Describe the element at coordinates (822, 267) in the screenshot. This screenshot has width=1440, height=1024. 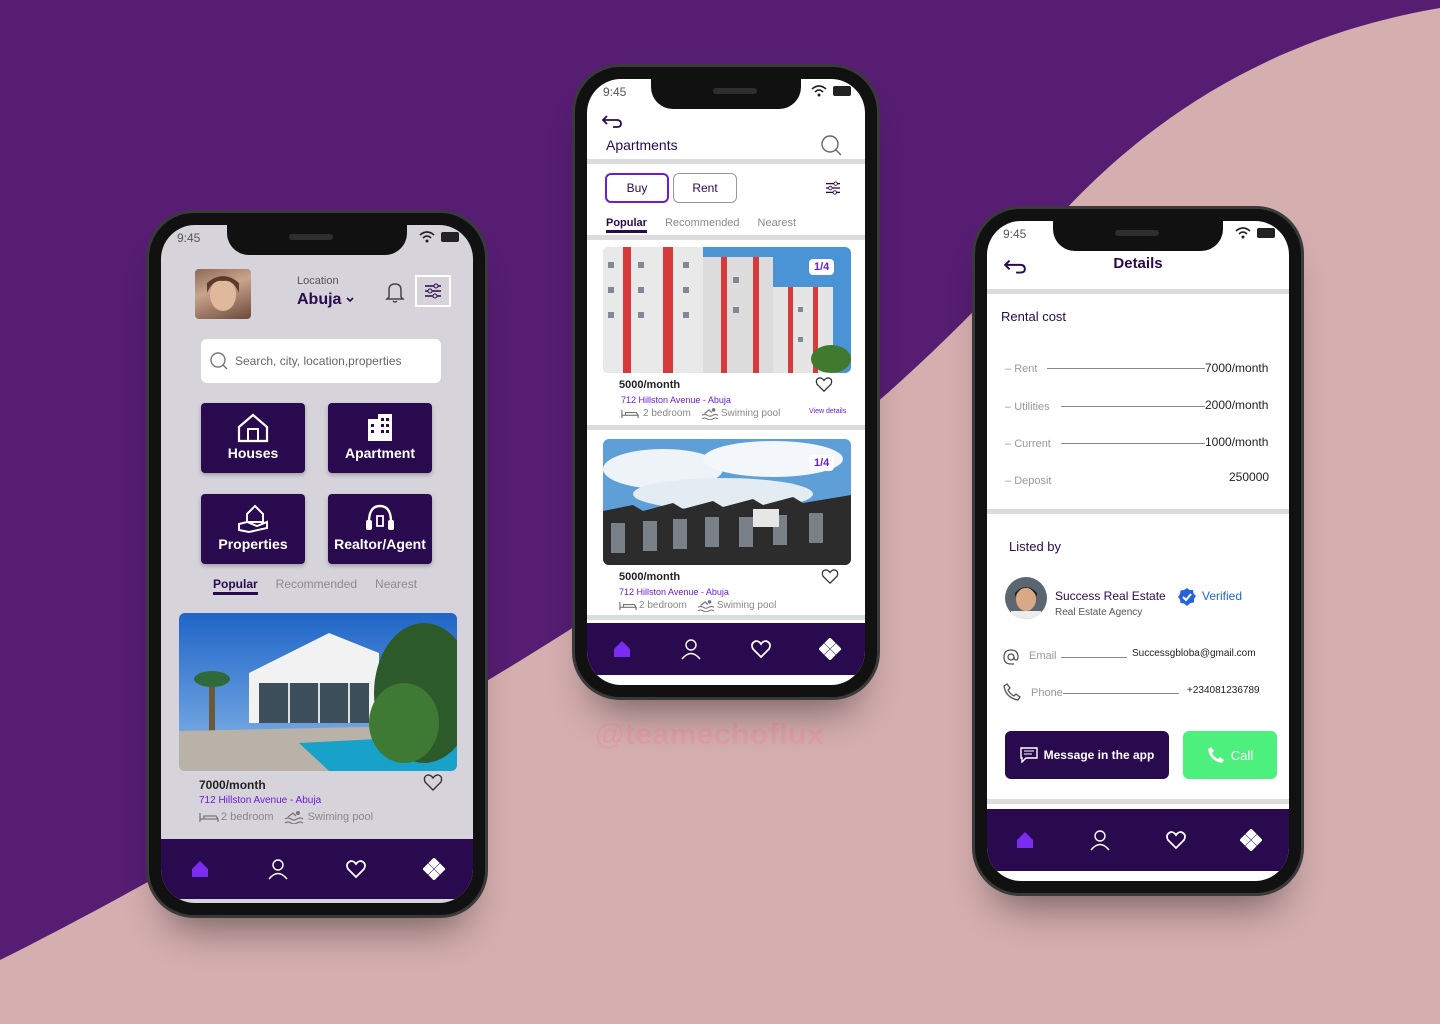
I see `photo-counter: 1/4` at that location.